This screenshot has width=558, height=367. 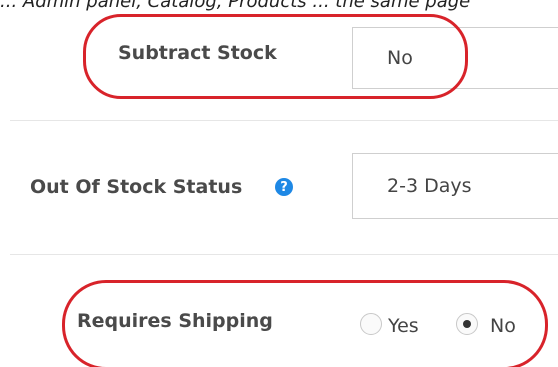 What do you see at coordinates (455, 186) in the screenshot?
I see `out-of-stock-status-select: 2-3 Days` at bounding box center [455, 186].